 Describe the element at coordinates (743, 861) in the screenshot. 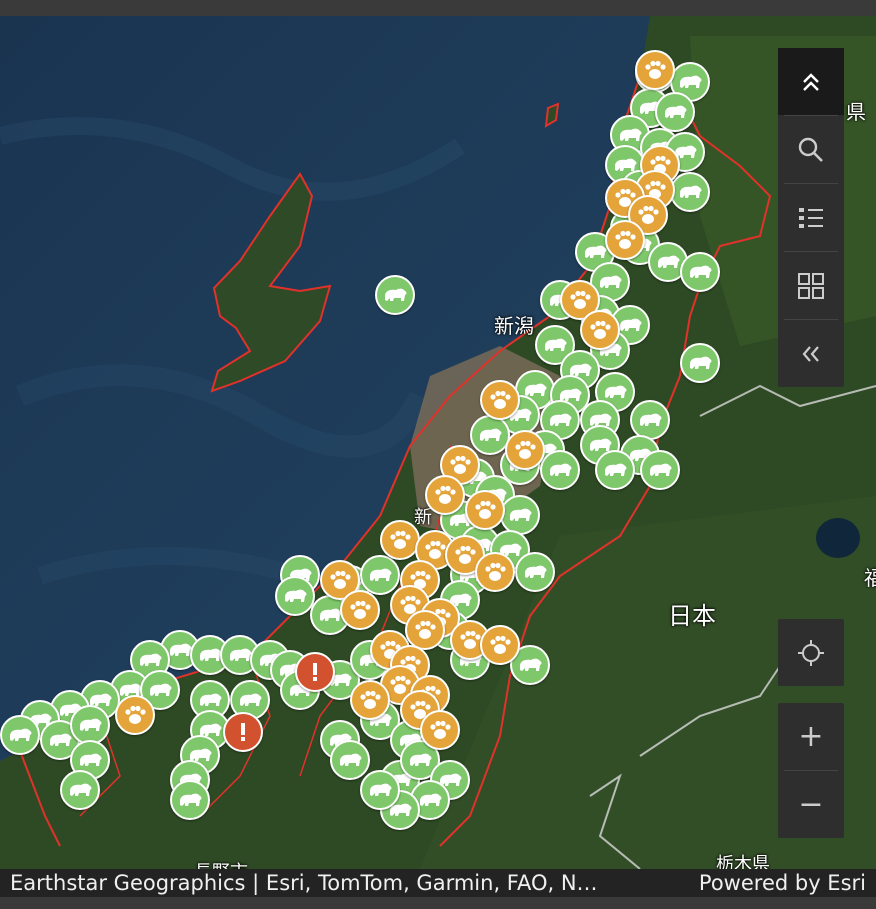

I see `place-label-tochigi: 栃木県` at that location.